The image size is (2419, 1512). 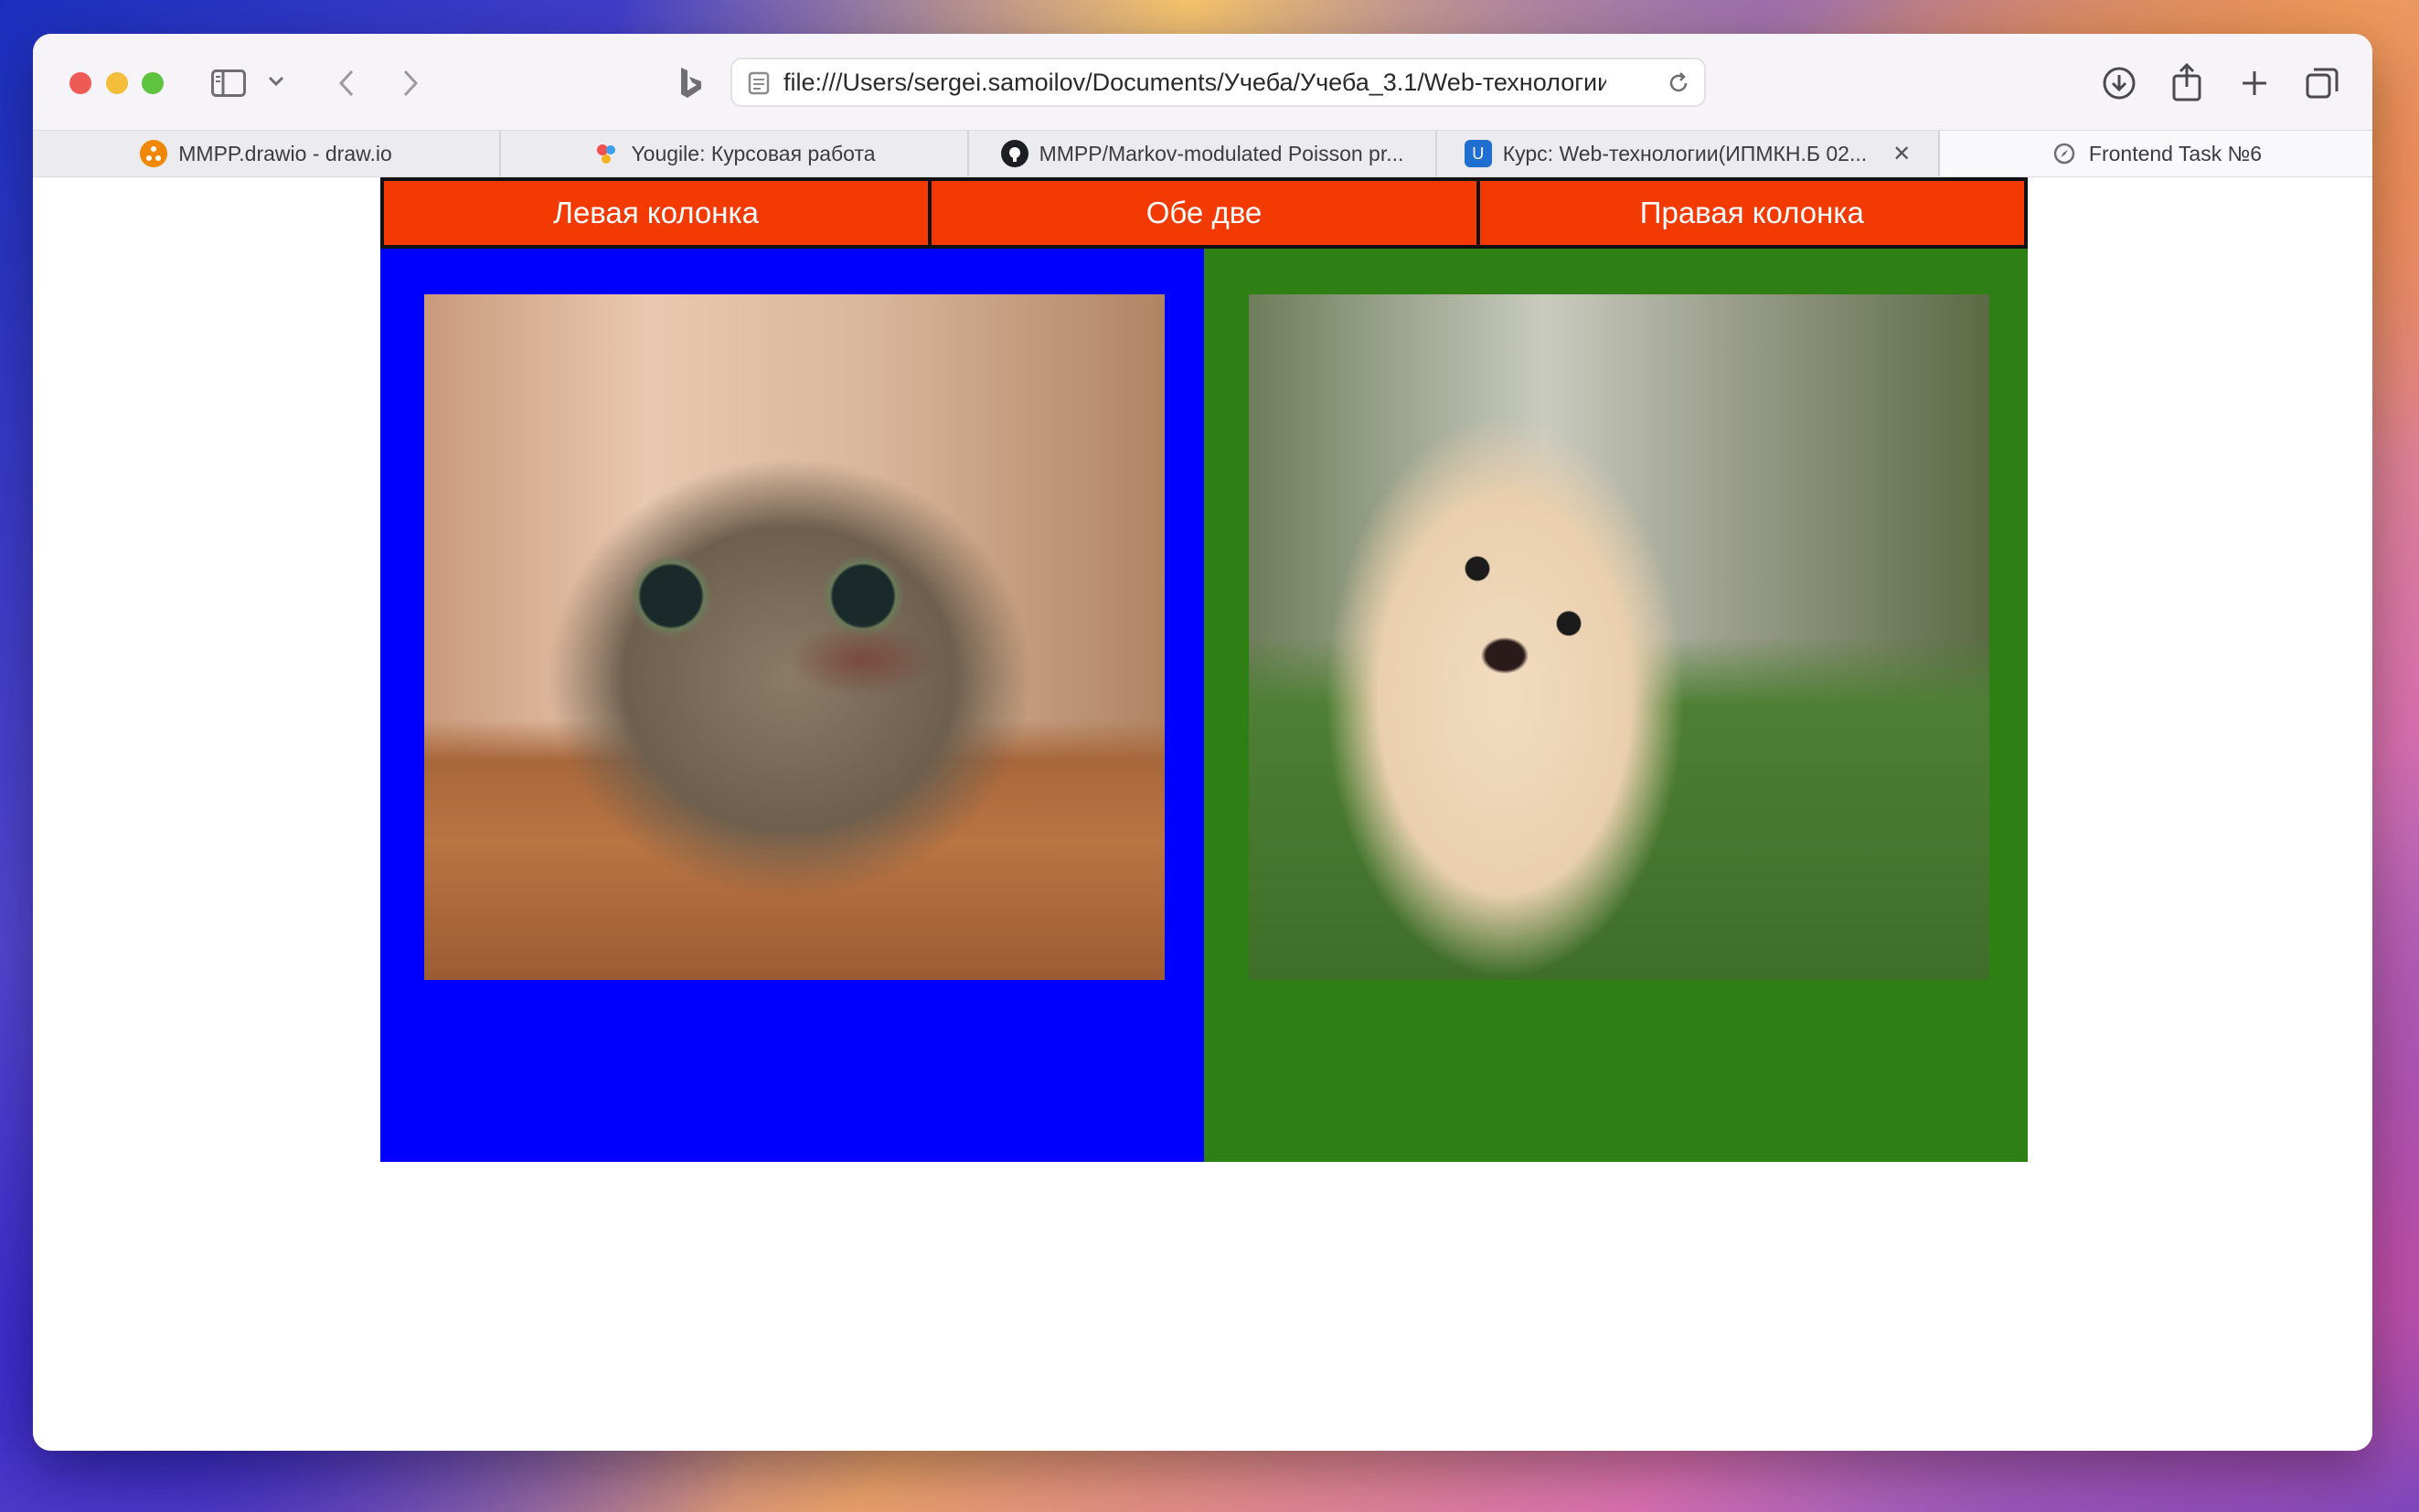 What do you see at coordinates (2176, 153) in the screenshot?
I see `tab-label: Frontend Task №6` at bounding box center [2176, 153].